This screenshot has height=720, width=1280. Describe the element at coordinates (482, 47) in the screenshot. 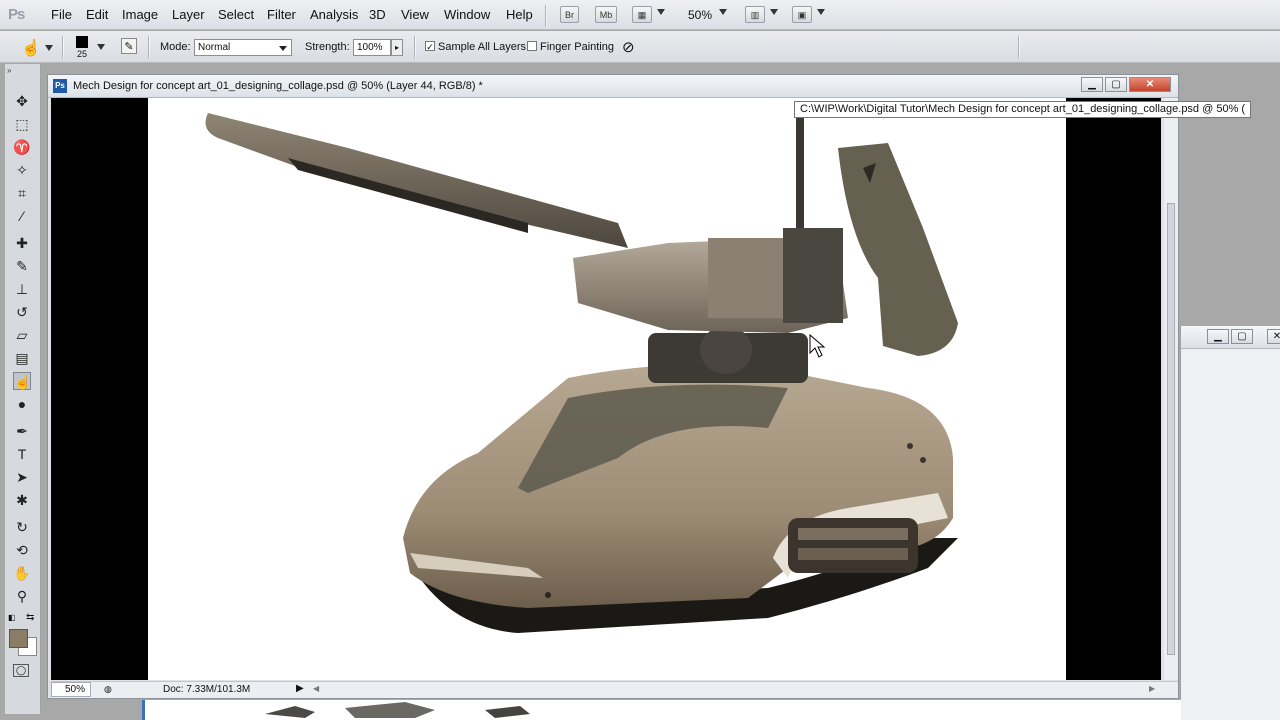

I see `sample-all-layers-label: Sample All Layers` at that location.